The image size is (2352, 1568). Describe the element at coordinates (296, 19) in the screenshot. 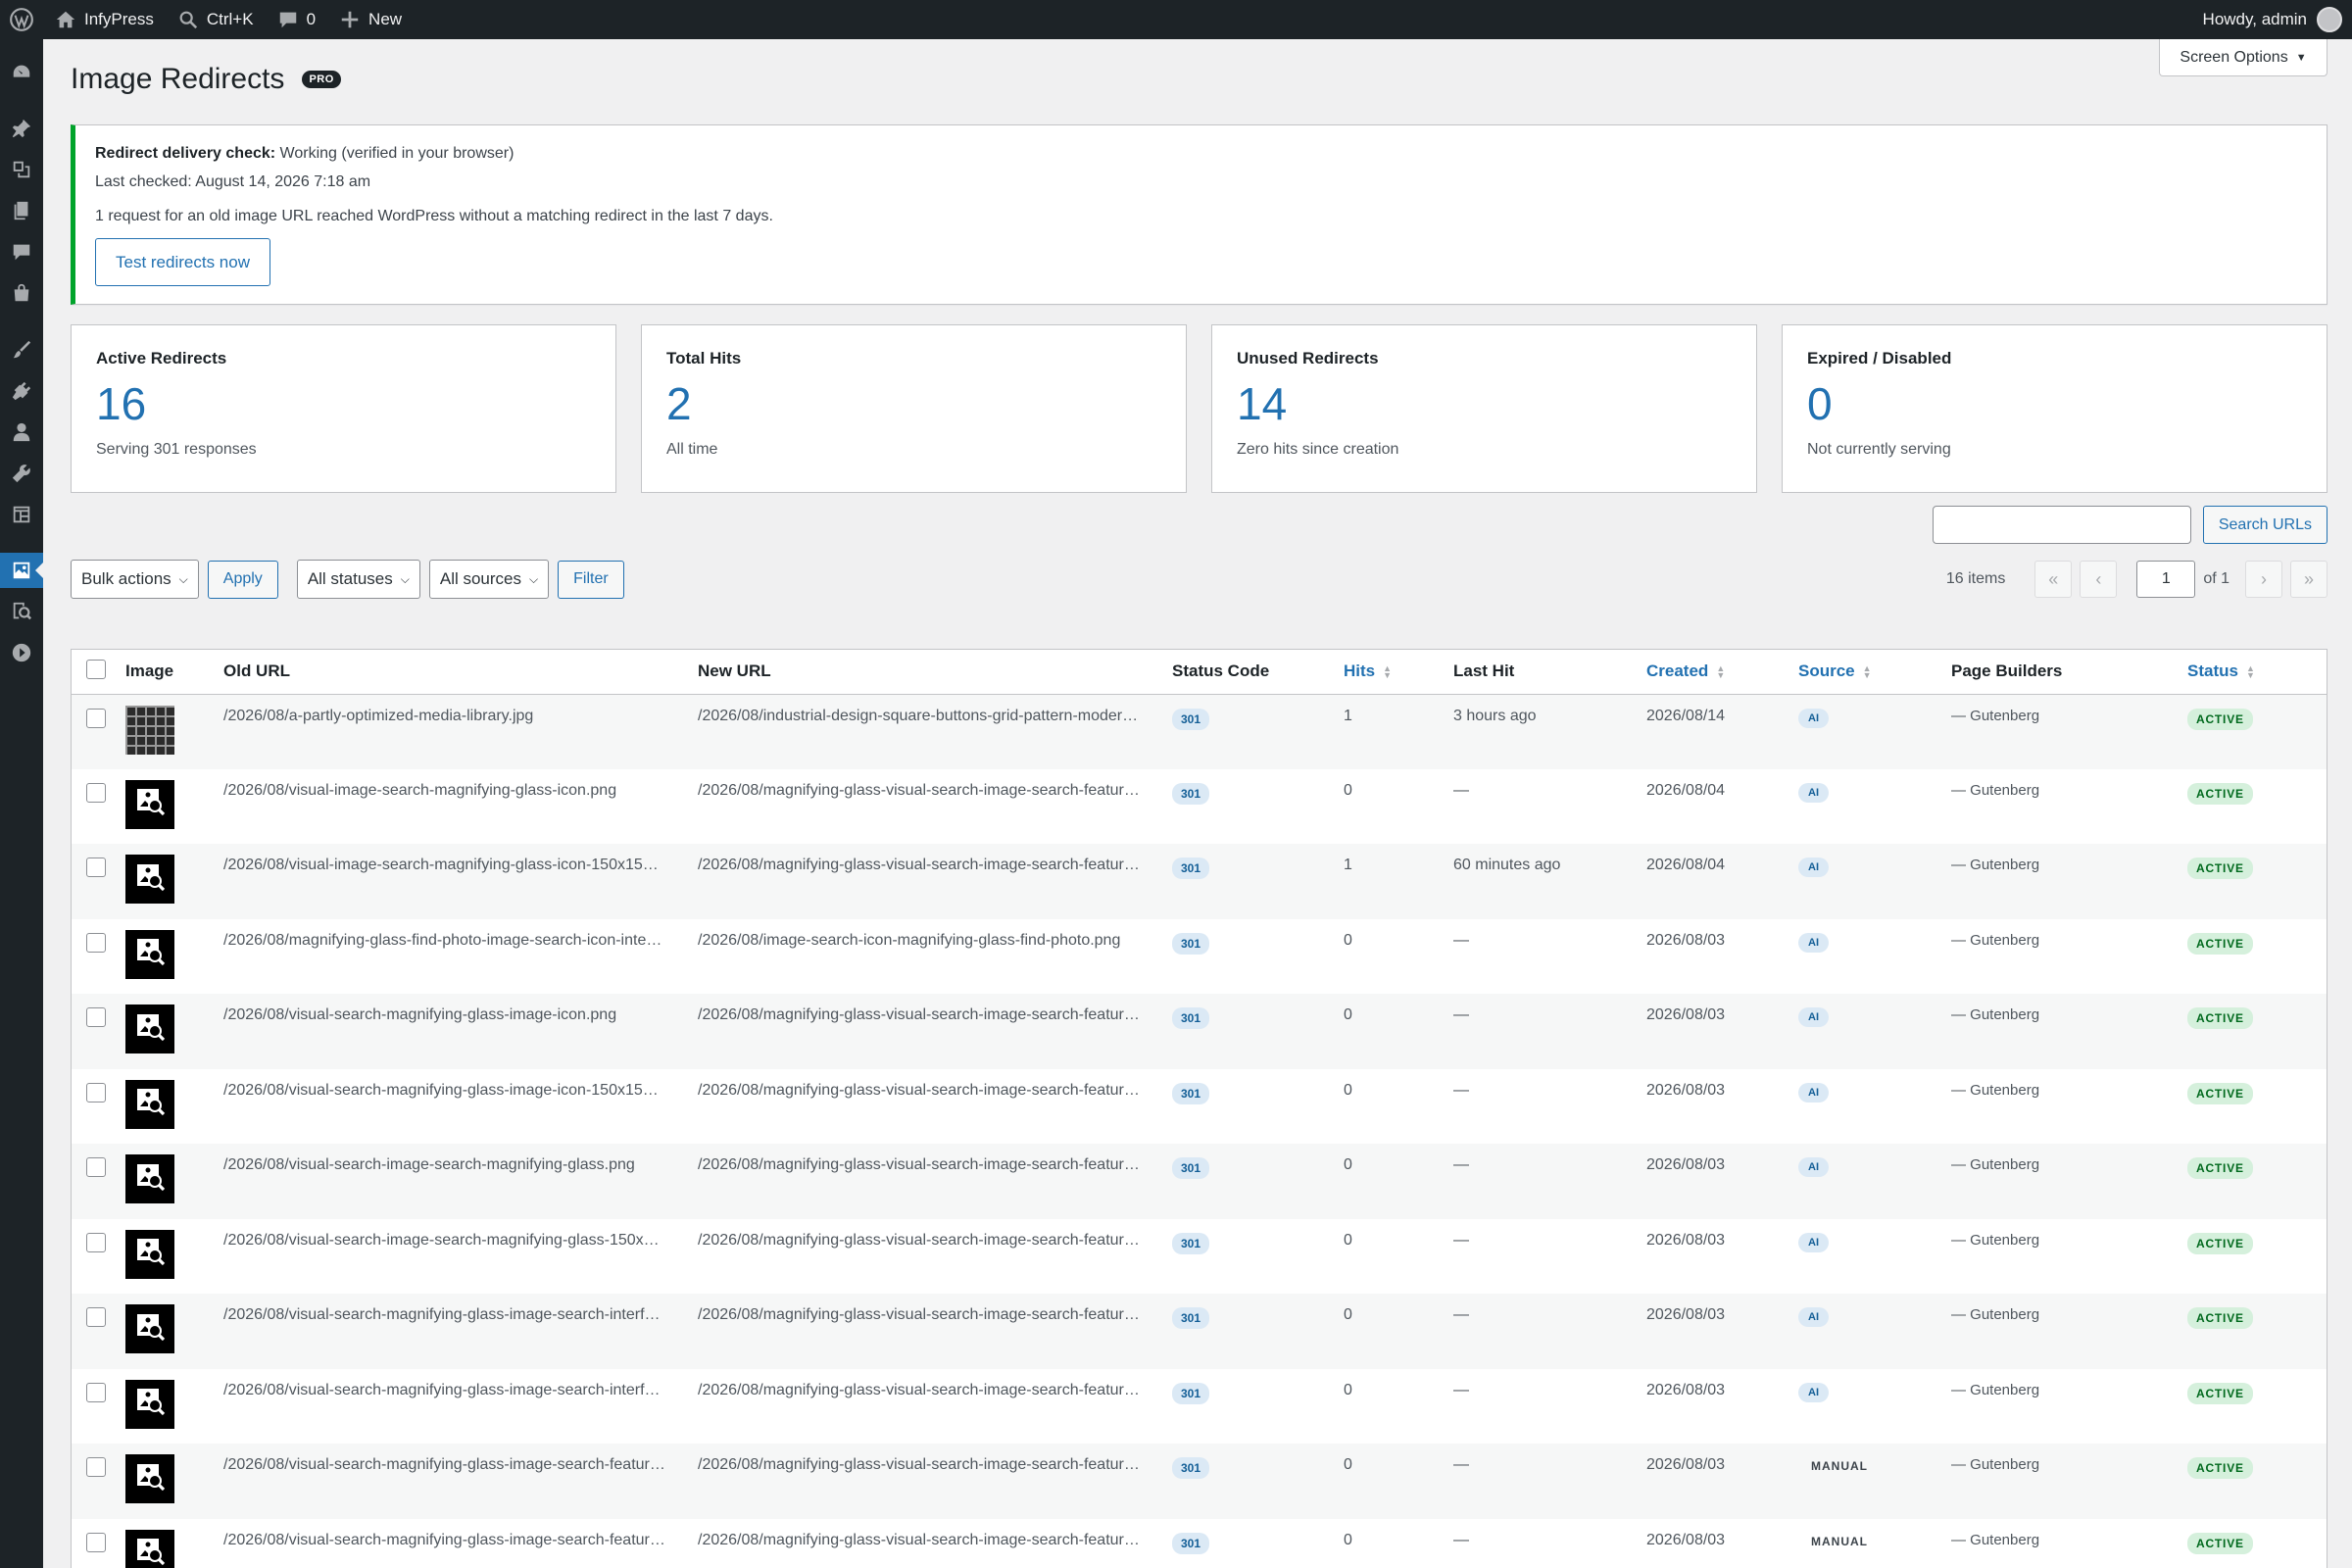

I see `comments-link: 0` at that location.